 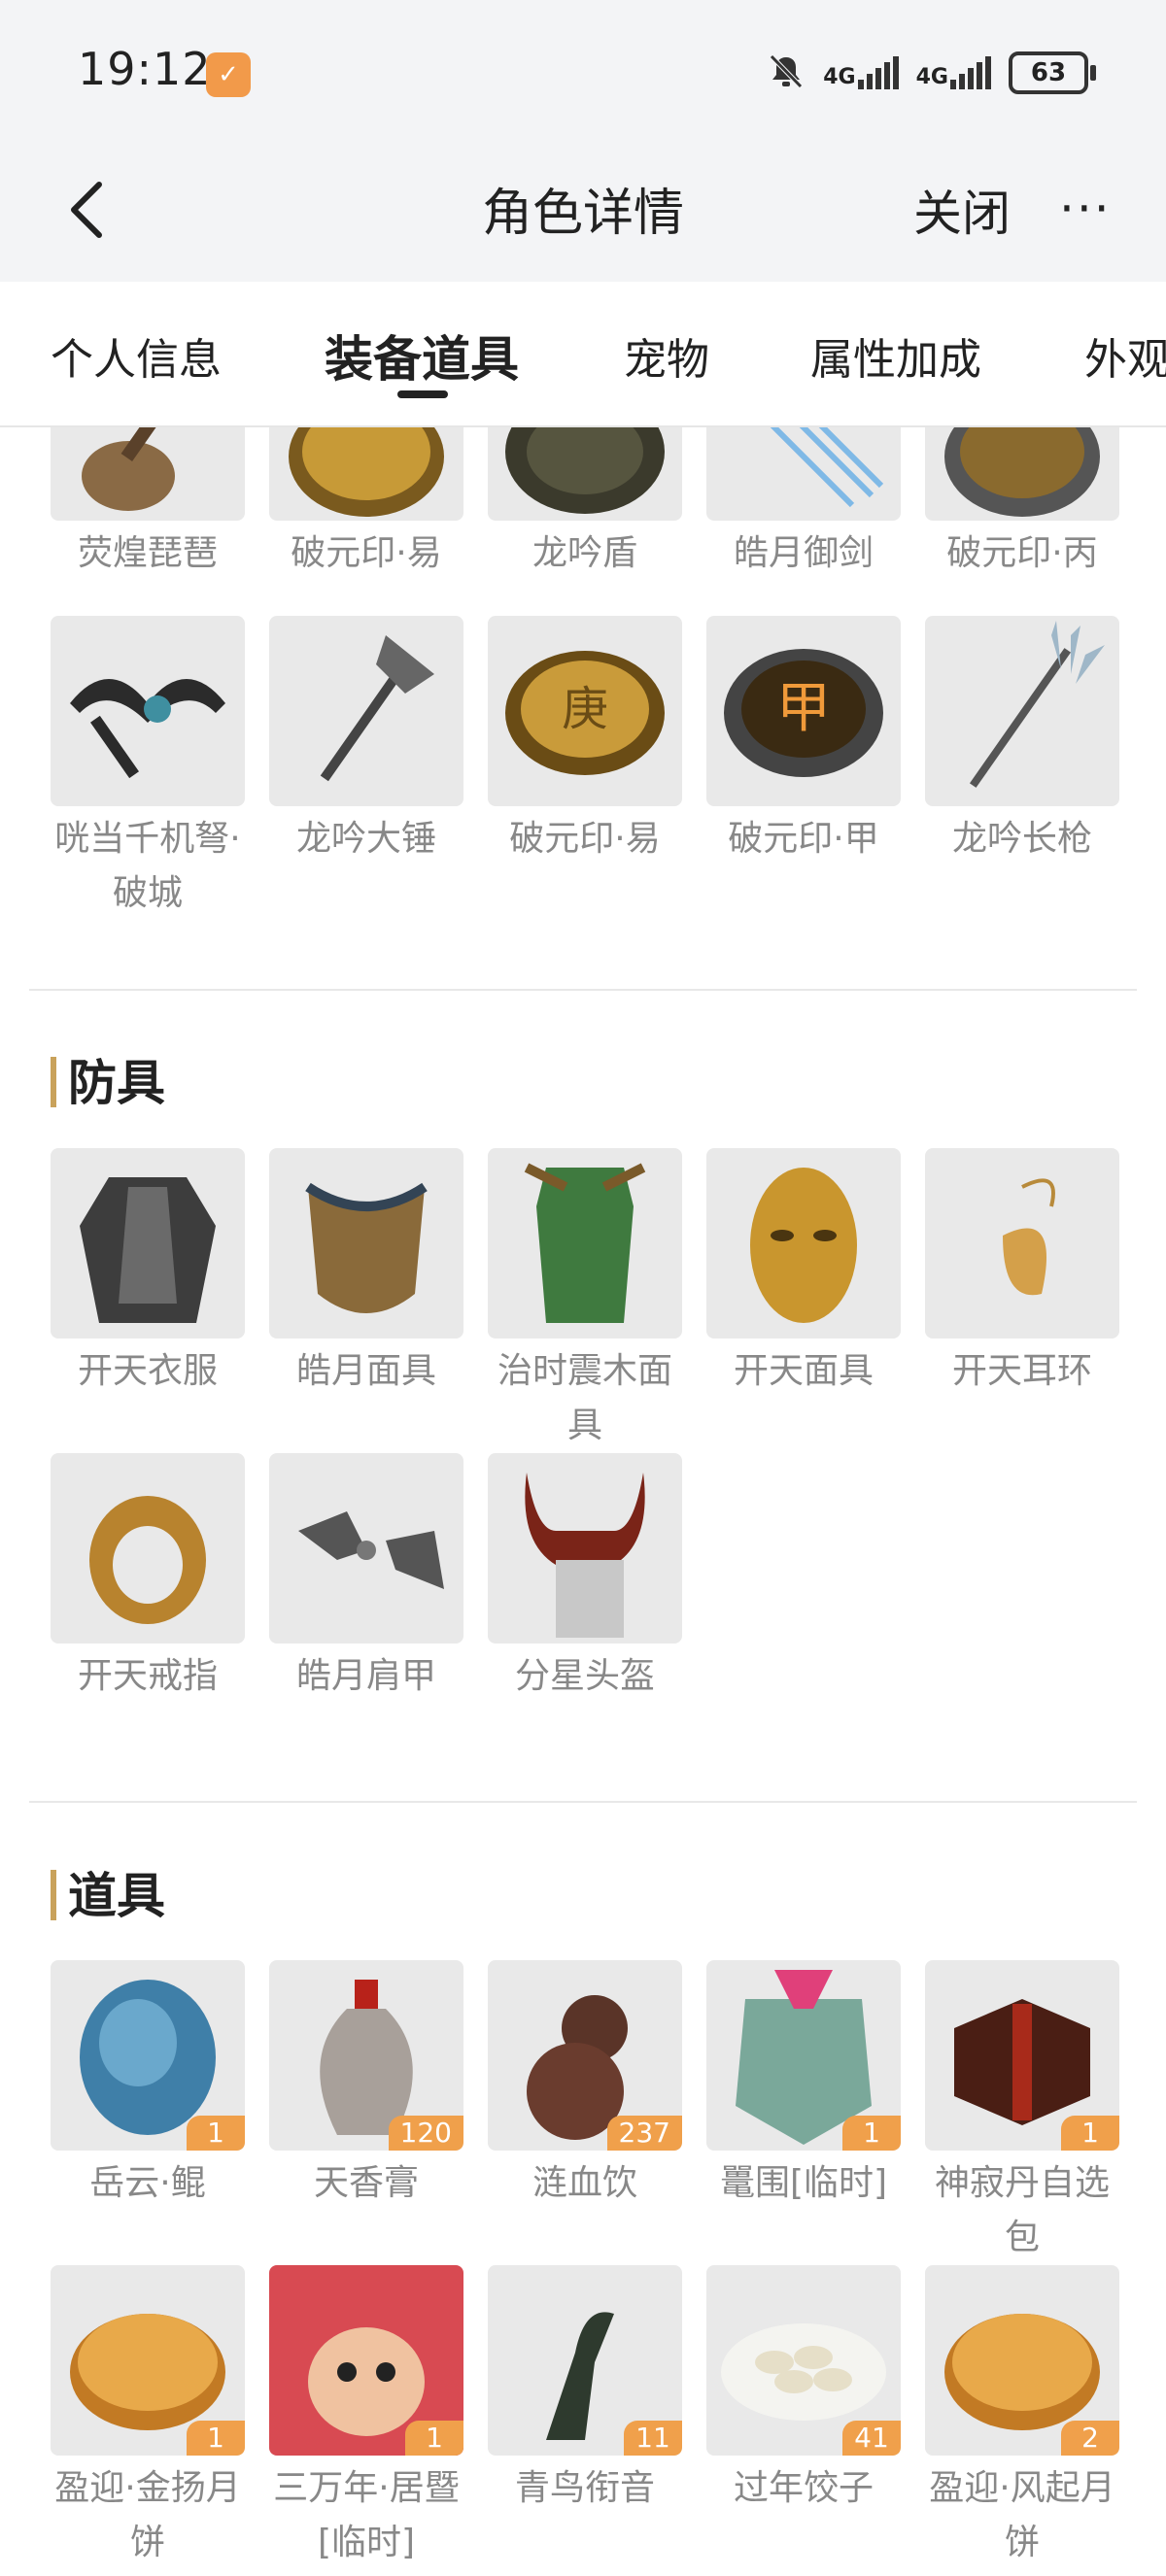 What do you see at coordinates (148, 2112) in the screenshot?
I see `item-card: 1 岳云·鲲` at bounding box center [148, 2112].